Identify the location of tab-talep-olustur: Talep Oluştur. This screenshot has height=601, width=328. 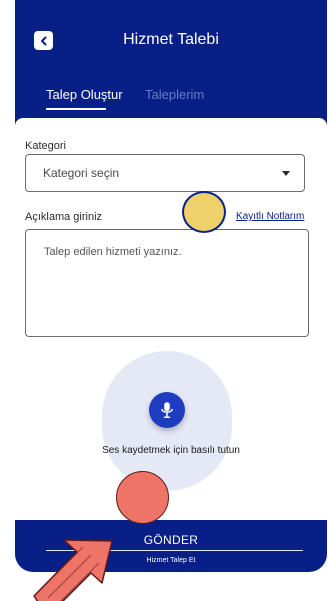
(84, 95).